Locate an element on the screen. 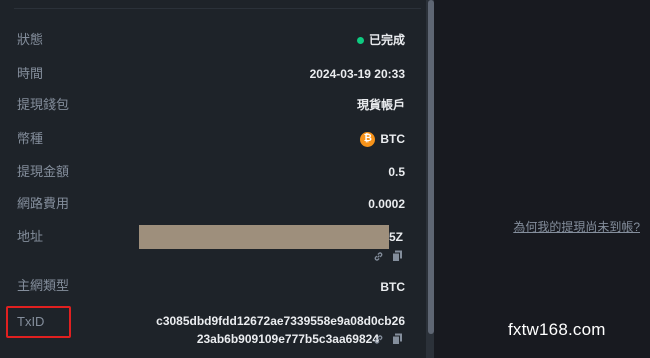 The width and height of the screenshot is (650, 358). status-label: 狀態 is located at coordinates (30, 39).